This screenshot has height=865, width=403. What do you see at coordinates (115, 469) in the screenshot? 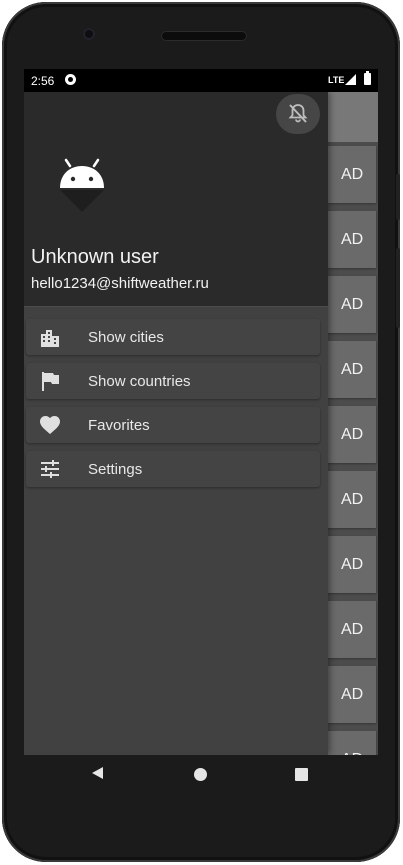
I see `menu-item-label: Settings` at bounding box center [115, 469].